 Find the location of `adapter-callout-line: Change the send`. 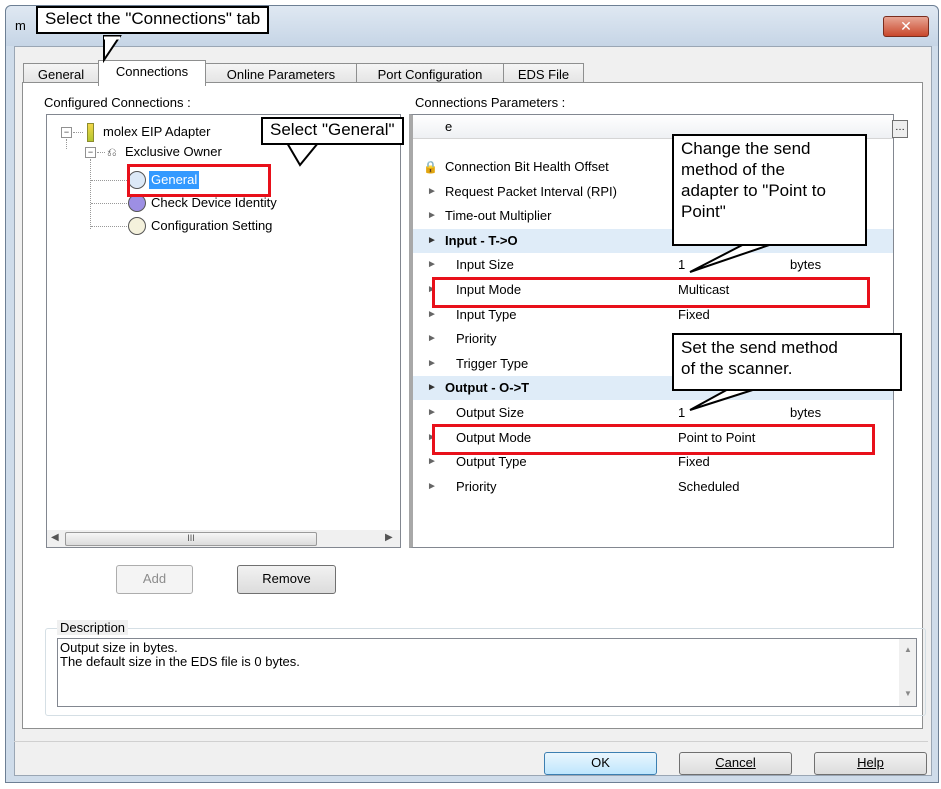

adapter-callout-line: Change the send is located at coordinates (746, 148).